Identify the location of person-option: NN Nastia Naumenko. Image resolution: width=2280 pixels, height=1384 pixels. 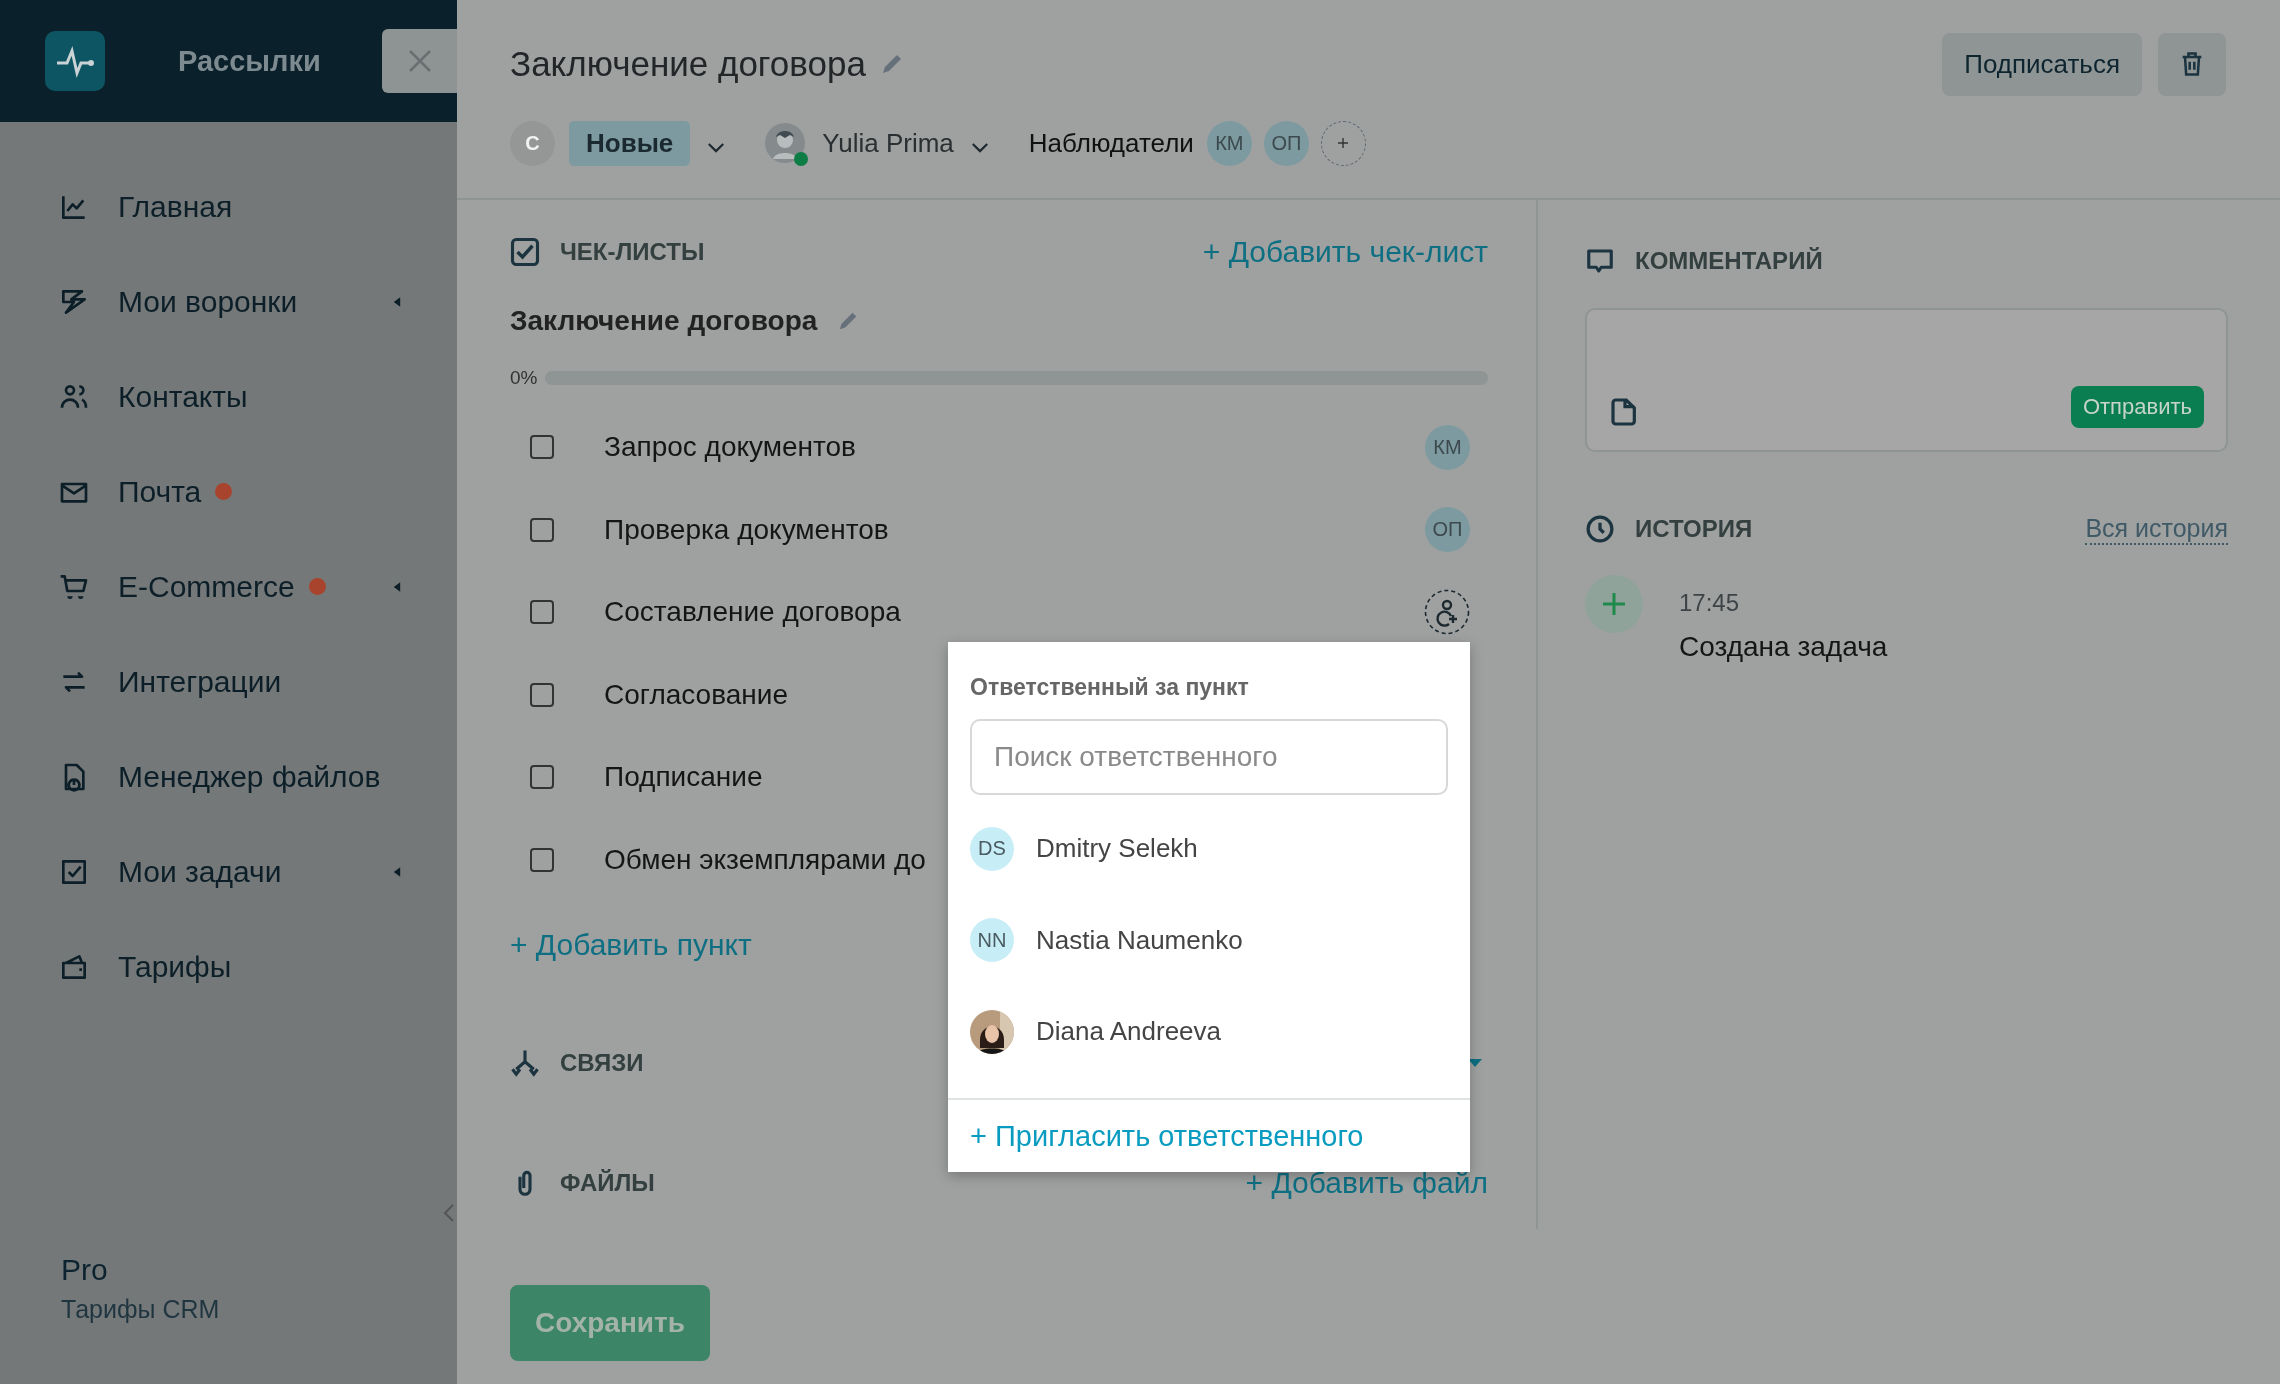
(1209, 940).